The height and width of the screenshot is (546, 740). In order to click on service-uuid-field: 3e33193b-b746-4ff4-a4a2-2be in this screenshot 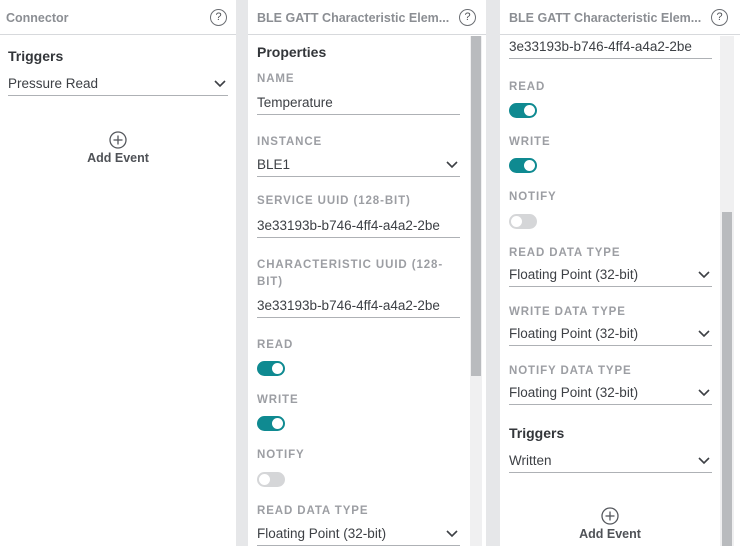, I will do `click(358, 227)`.